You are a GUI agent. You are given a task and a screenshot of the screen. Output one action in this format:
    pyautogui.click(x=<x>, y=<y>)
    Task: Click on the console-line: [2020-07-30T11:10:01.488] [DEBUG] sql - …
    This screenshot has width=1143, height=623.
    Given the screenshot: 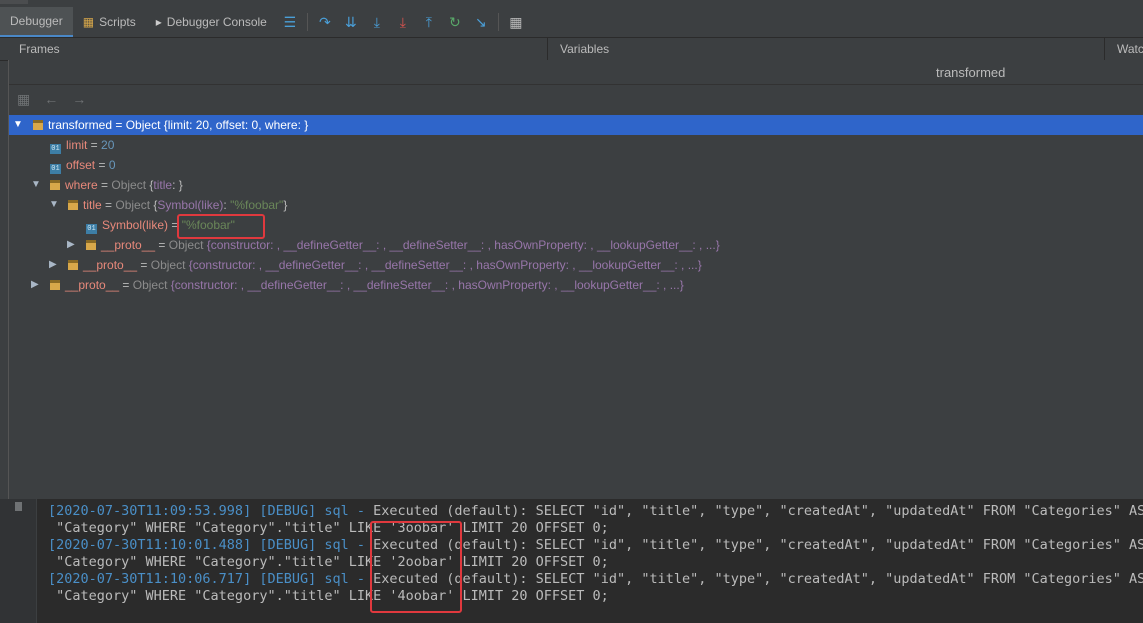 What is the action you would take?
    pyautogui.click(x=595, y=545)
    